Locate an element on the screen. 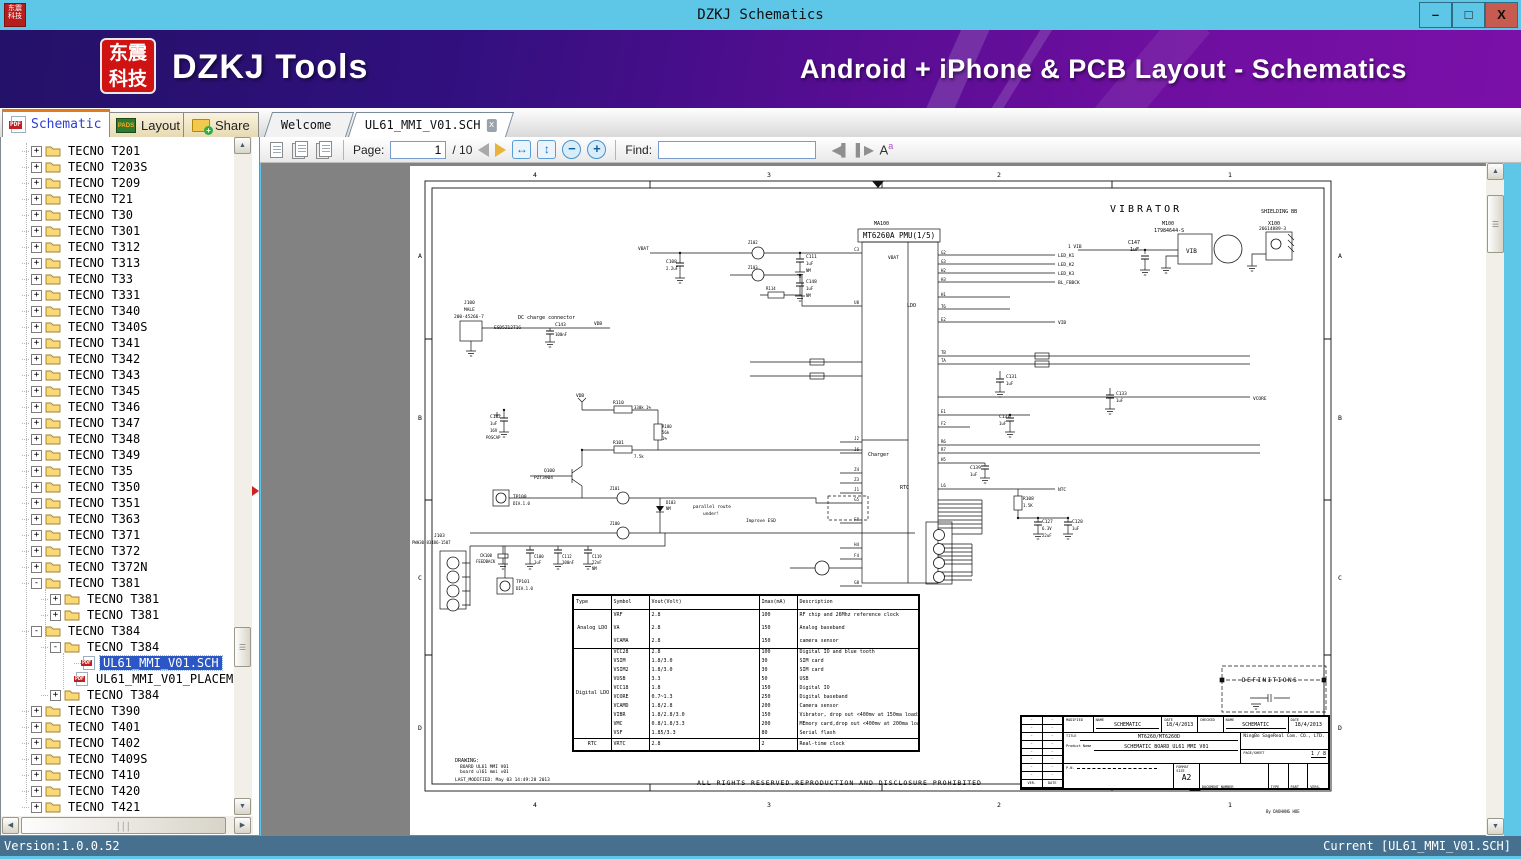  tree-item: + TECNO T203S is located at coordinates (118, 167).